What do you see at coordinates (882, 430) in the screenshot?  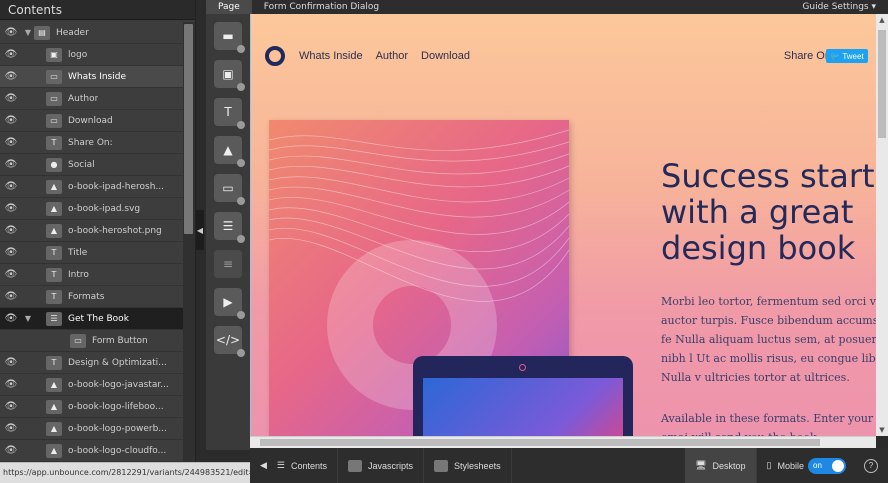 I see `scroll-down-icon: ▼` at bounding box center [882, 430].